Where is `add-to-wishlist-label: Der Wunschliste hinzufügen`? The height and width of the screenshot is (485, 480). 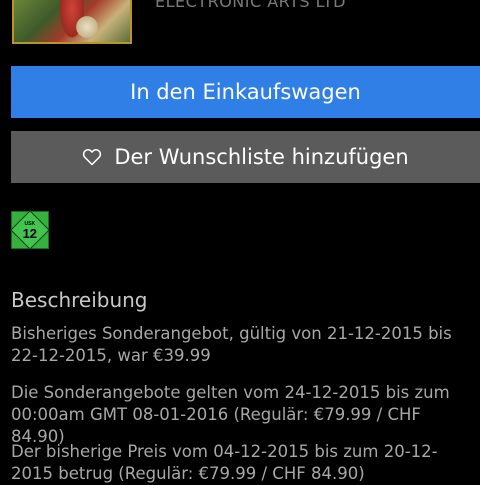 add-to-wishlist-label: Der Wunschliste hinzufügen is located at coordinates (261, 157).